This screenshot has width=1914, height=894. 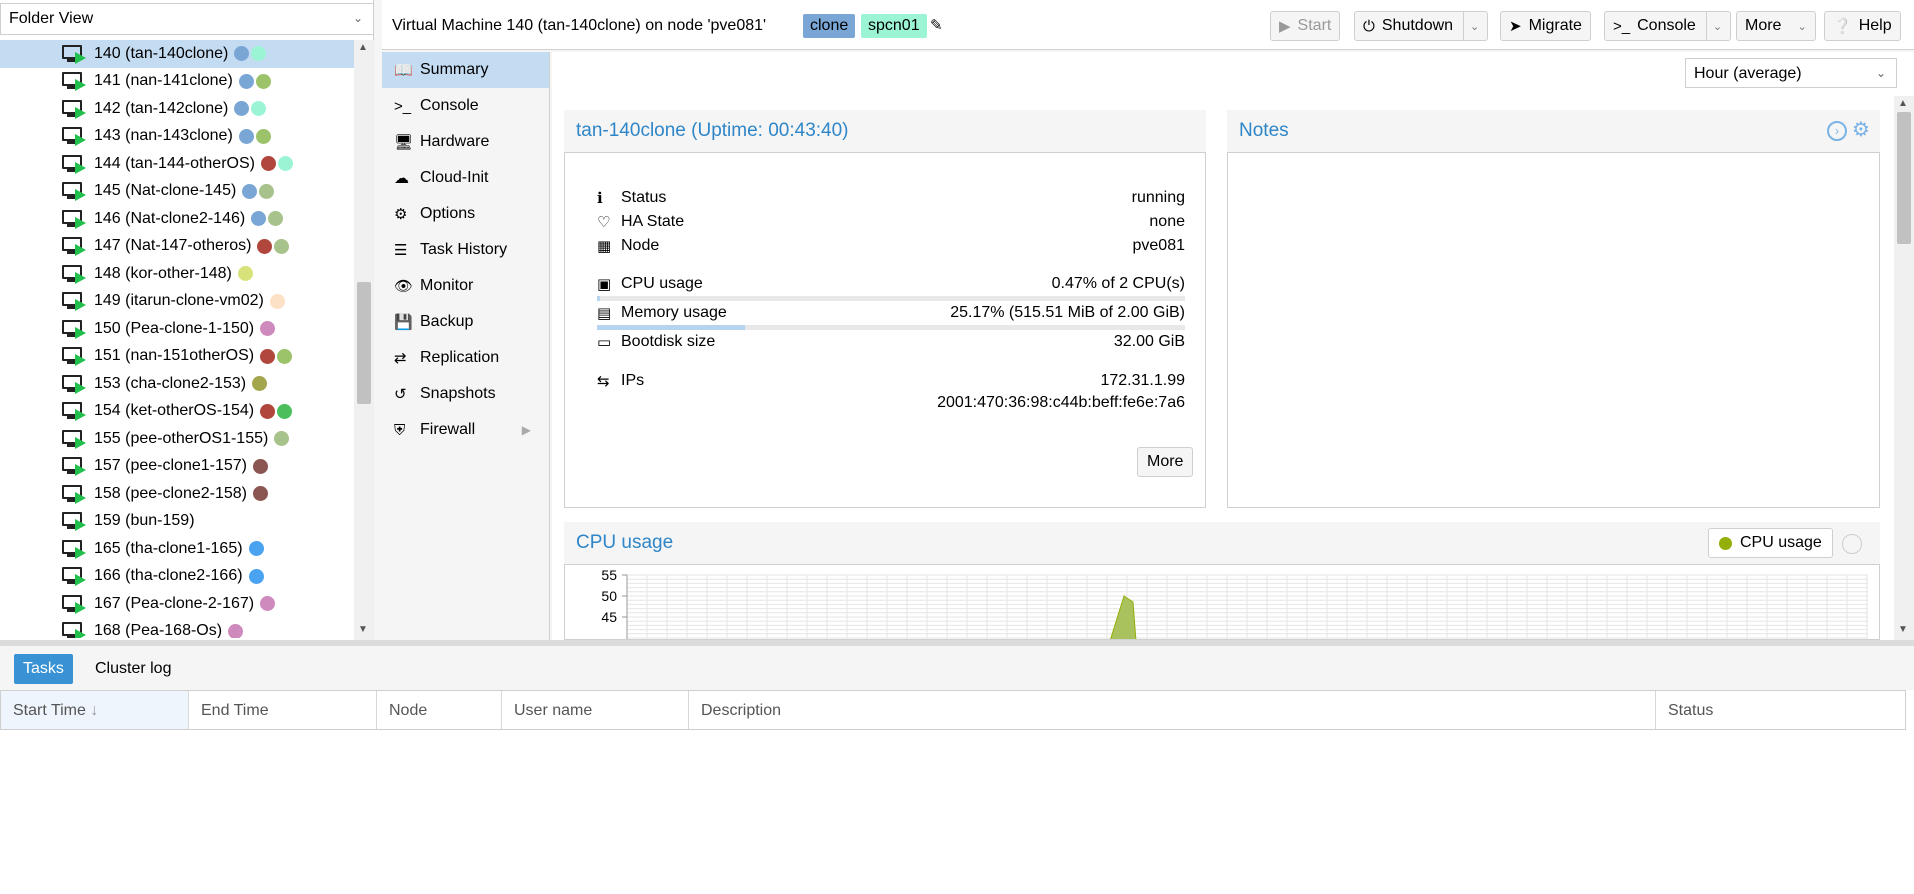 I want to click on nav-item-label: Monitor, so click(x=447, y=285).